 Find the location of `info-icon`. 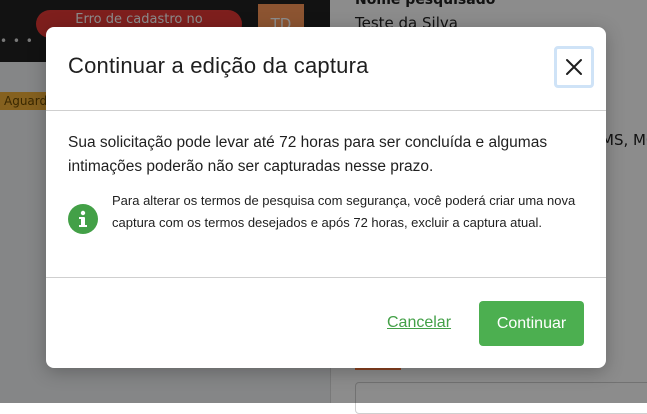

info-icon is located at coordinates (83, 219).